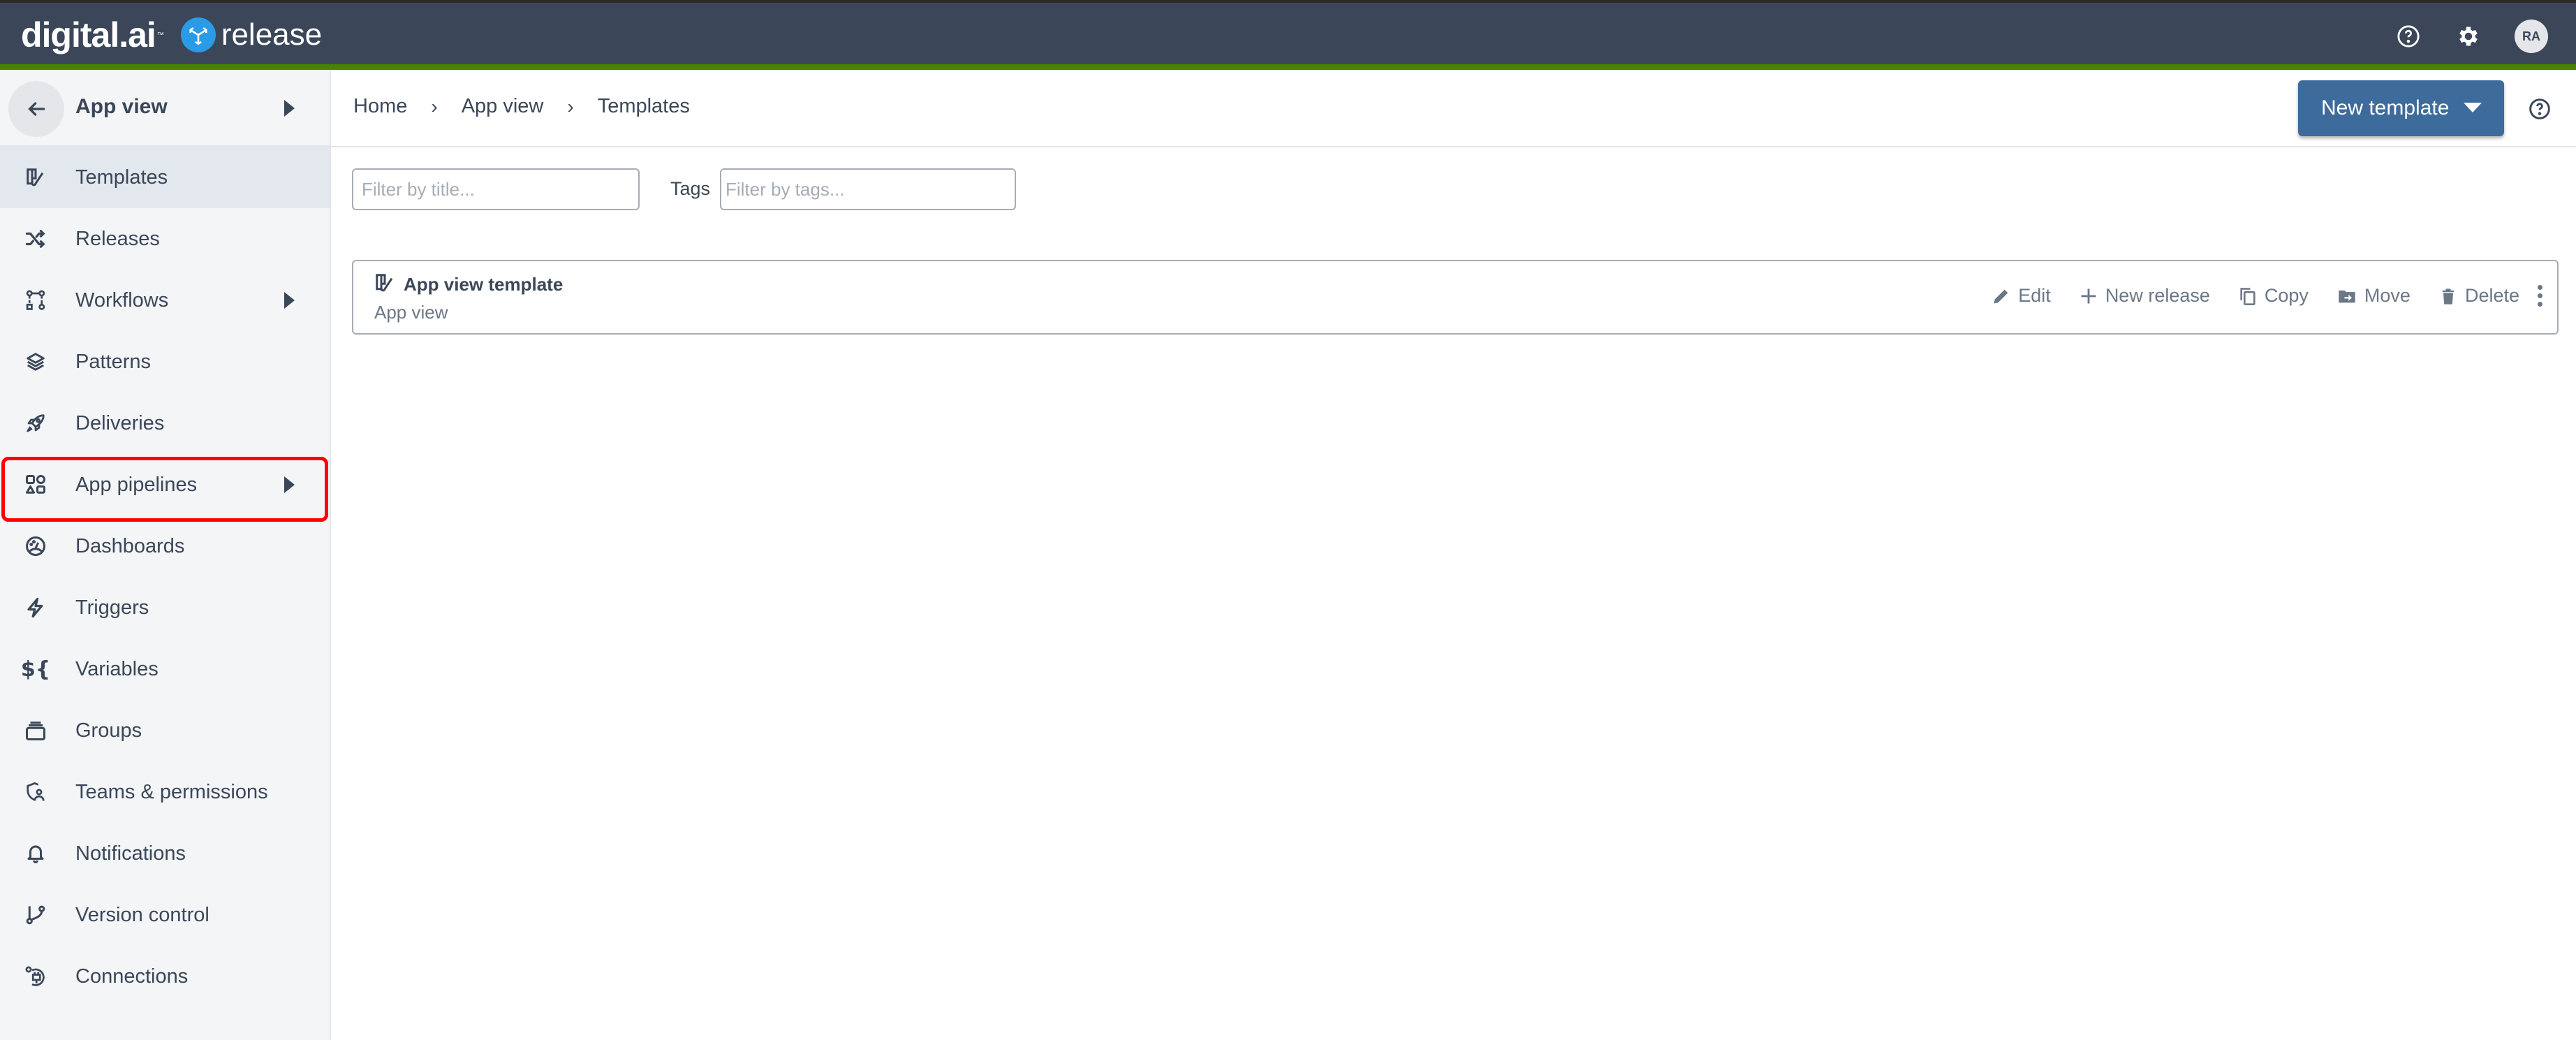 The image size is (2576, 1040). Describe the element at coordinates (1288, 67) in the screenshot. I see `accent-stripe` at that location.